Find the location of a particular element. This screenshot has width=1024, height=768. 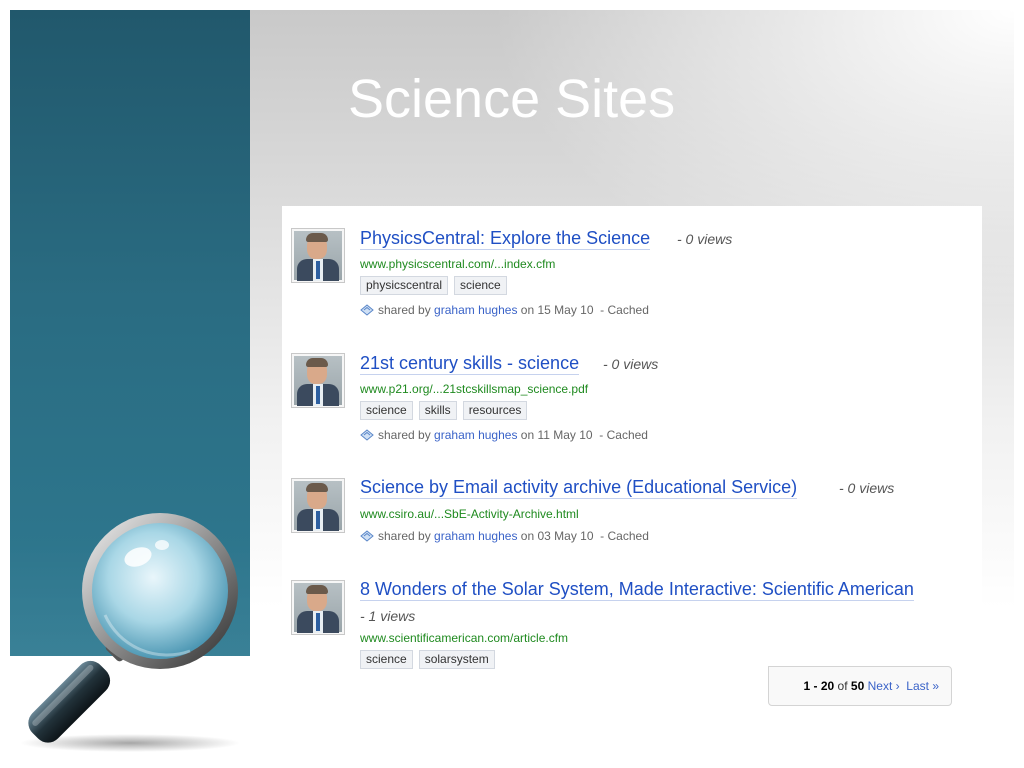

tag-list: science solarsystem is located at coordinates (430, 659).